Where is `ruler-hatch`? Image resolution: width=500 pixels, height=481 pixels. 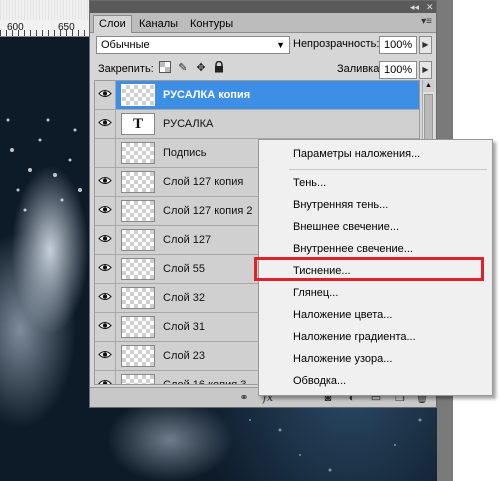 ruler-hatch is located at coordinates (45, 10).